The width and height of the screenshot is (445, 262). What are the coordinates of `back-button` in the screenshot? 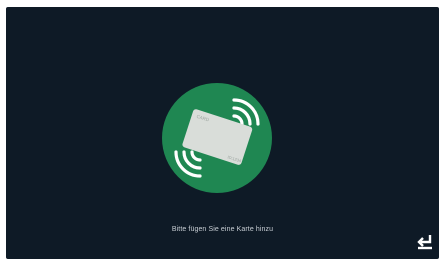 It's located at (425, 242).